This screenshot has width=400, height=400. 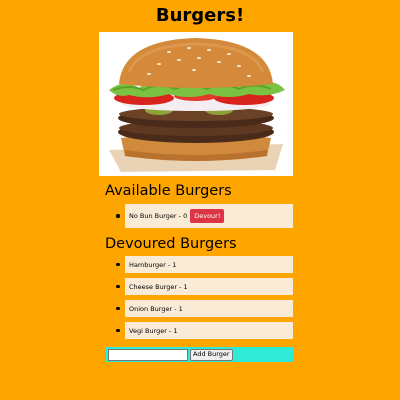 I want to click on list-item: No Bun Burger - 0 Devour!, so click(x=204, y=216).